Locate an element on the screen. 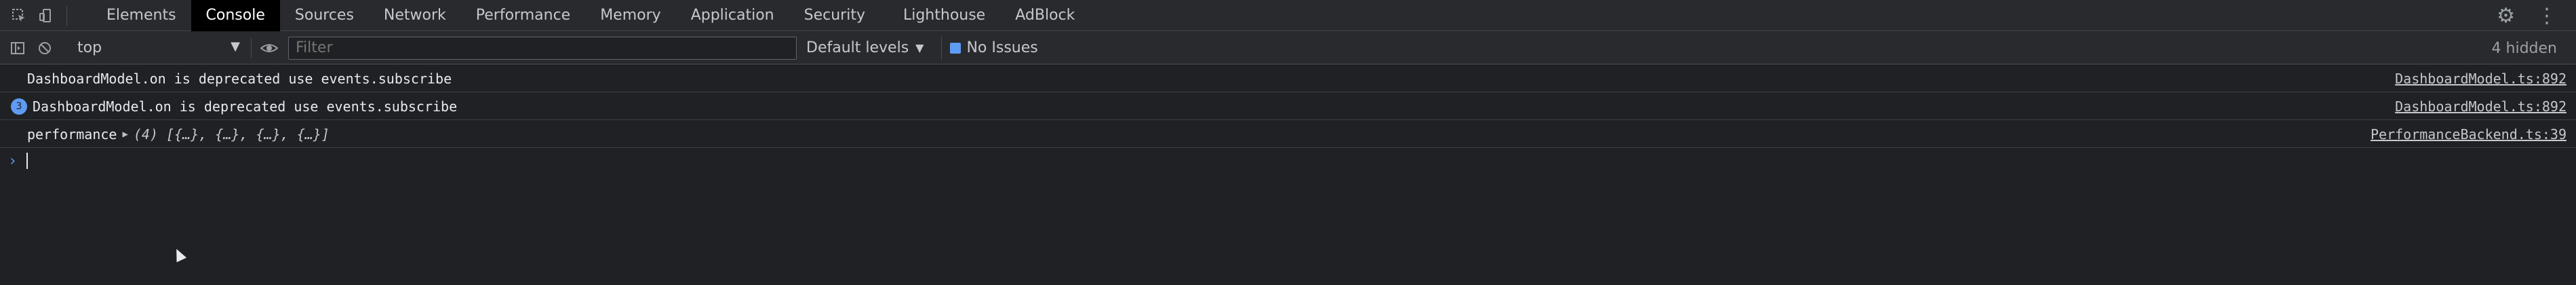 This screenshot has height=285, width=2576. tab-performance: Performance is located at coordinates (523, 15).